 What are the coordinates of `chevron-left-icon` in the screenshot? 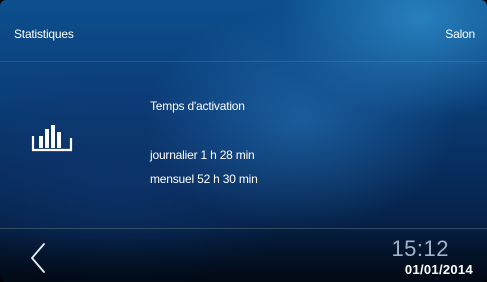 It's located at (38, 258).